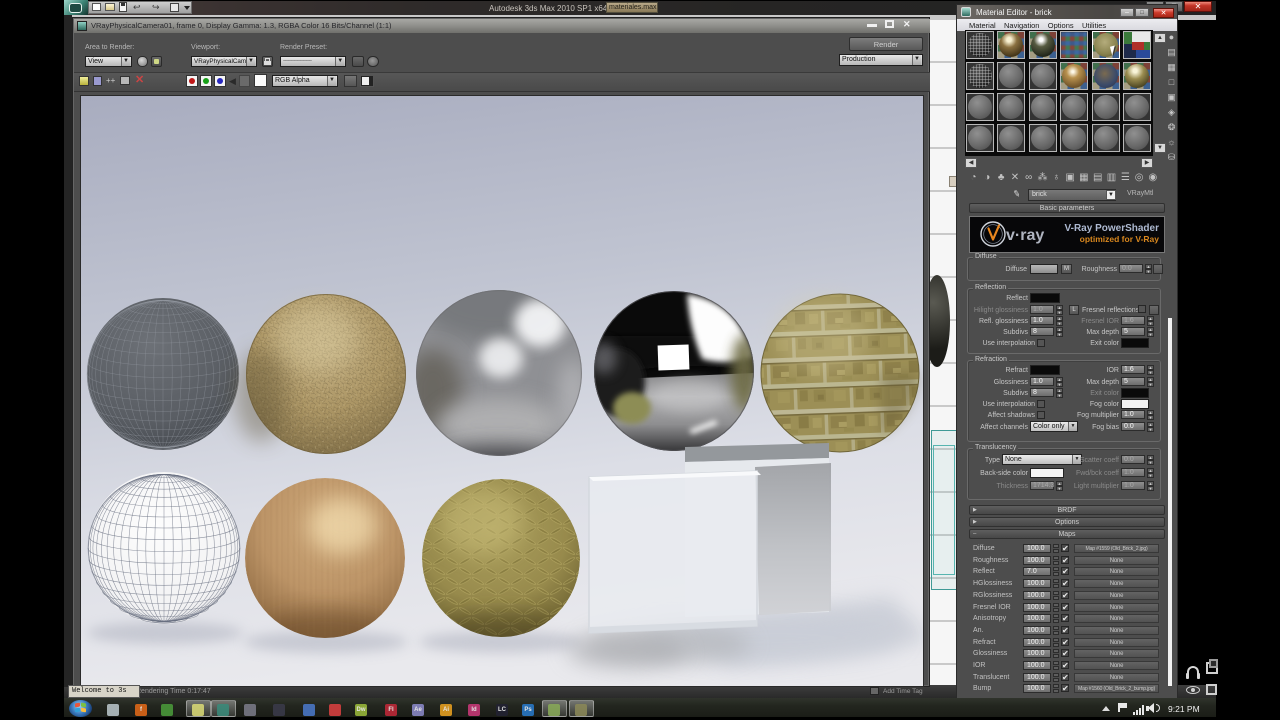  What do you see at coordinates (1112, 228) in the screenshot?
I see `svg-text: V-Ray PowerShader` at bounding box center [1112, 228].